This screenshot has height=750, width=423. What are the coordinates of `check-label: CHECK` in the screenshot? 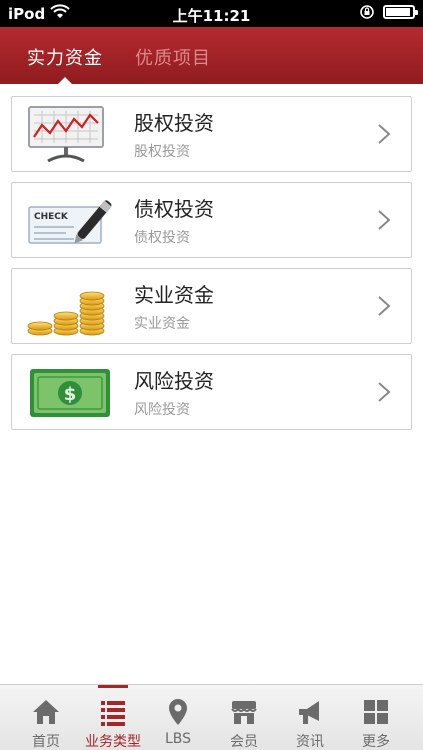 It's located at (51, 217).